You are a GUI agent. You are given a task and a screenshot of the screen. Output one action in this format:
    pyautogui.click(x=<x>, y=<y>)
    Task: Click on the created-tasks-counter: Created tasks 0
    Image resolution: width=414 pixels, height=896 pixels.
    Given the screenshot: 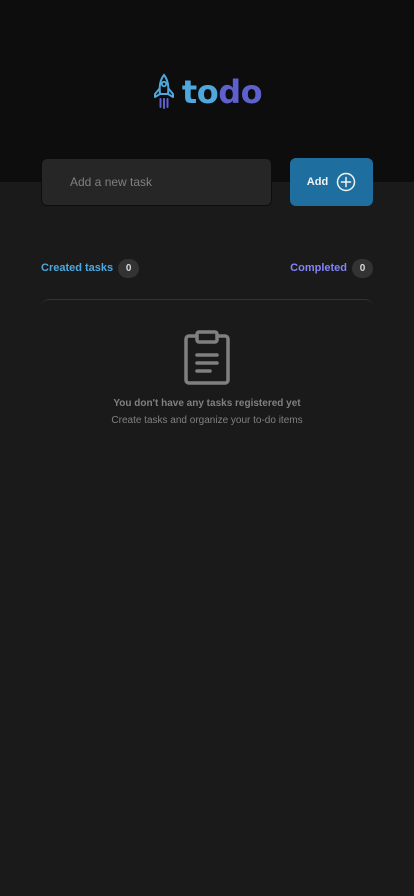 What is the action you would take?
    pyautogui.click(x=90, y=268)
    